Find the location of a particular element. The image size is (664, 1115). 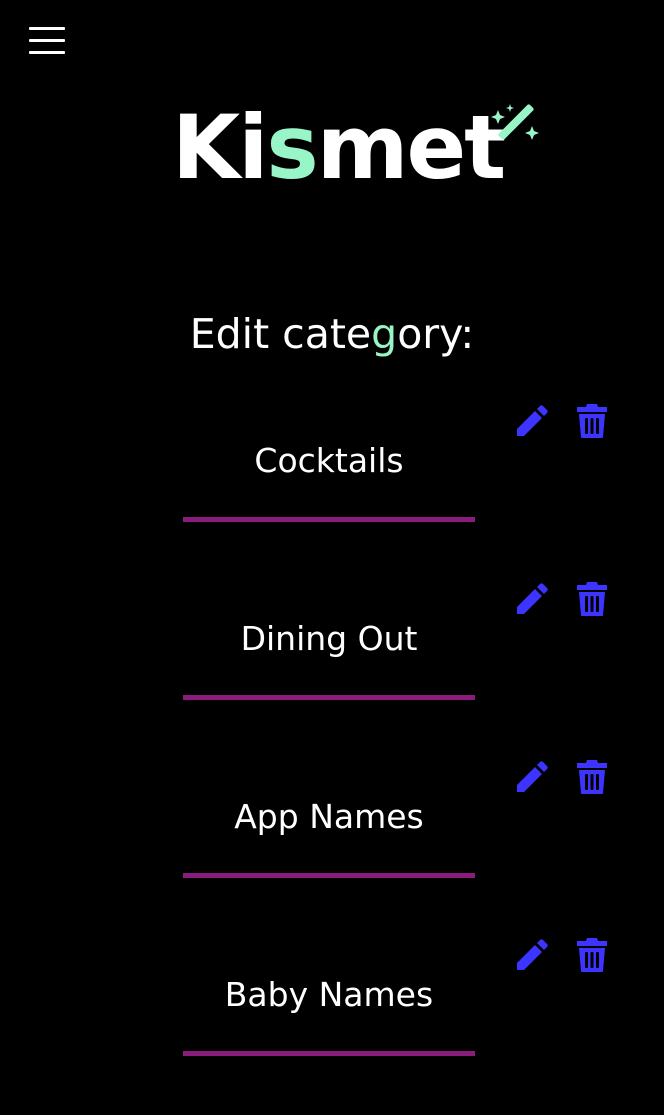

menu-button is located at coordinates (47, 40).